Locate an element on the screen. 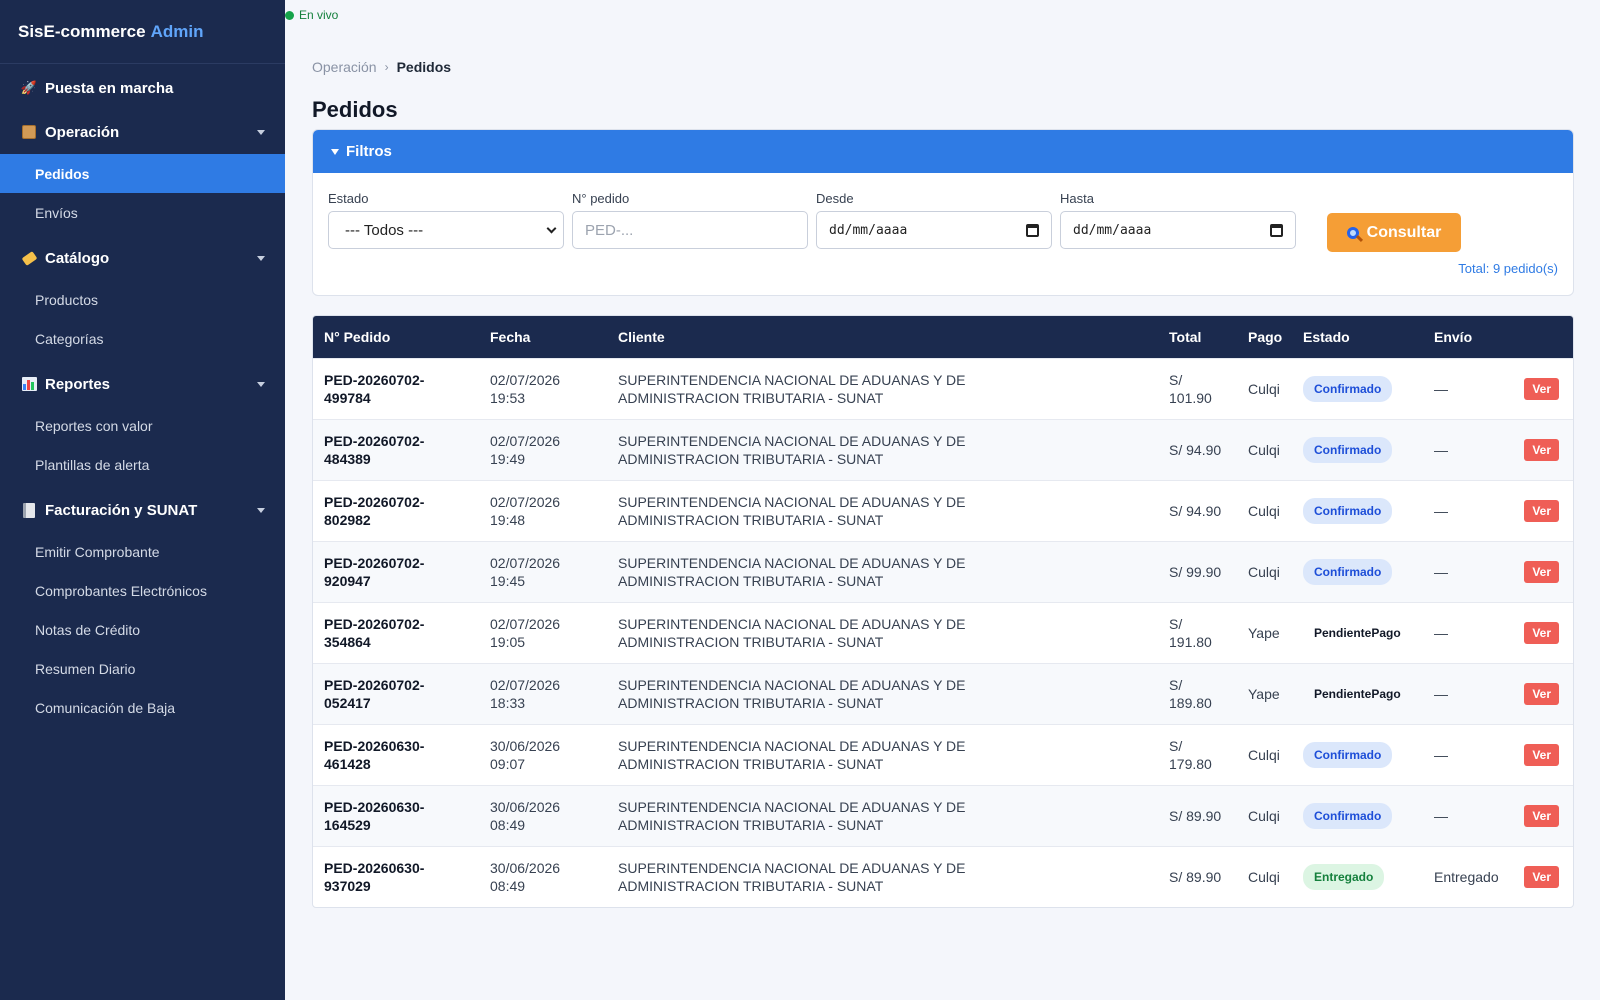 The height and width of the screenshot is (1000, 1600). sidebar-item-emitir-comprobante: Emitir Comprobante is located at coordinates (142, 551).